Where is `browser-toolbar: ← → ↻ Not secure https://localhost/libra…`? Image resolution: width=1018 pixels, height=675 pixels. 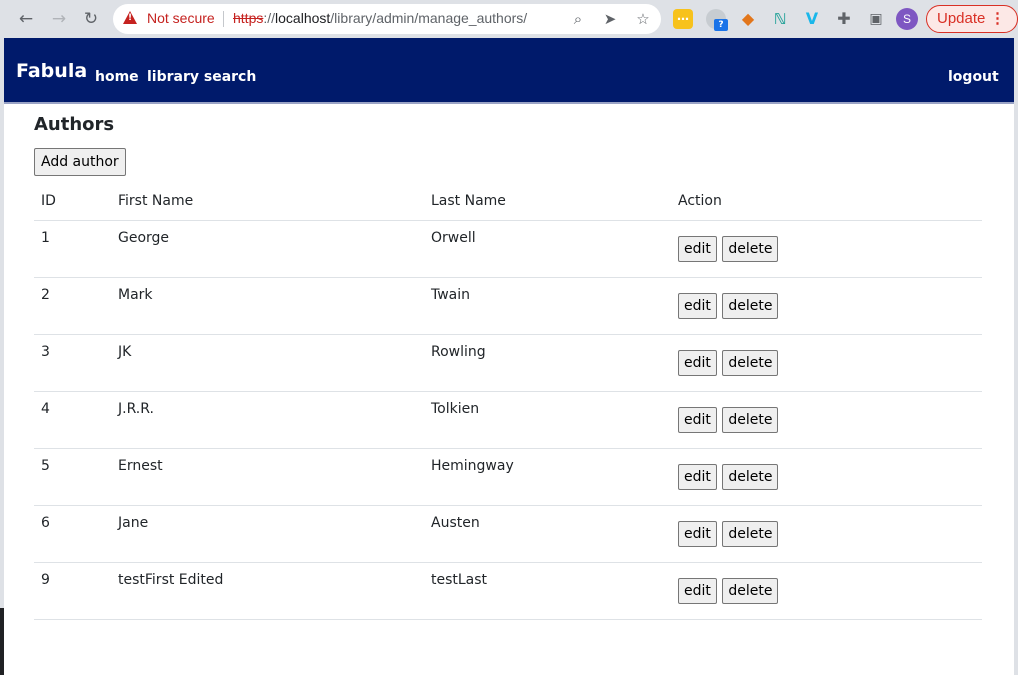
browser-toolbar: ← → ↻ Not secure https://localhost/libra… is located at coordinates (509, 19).